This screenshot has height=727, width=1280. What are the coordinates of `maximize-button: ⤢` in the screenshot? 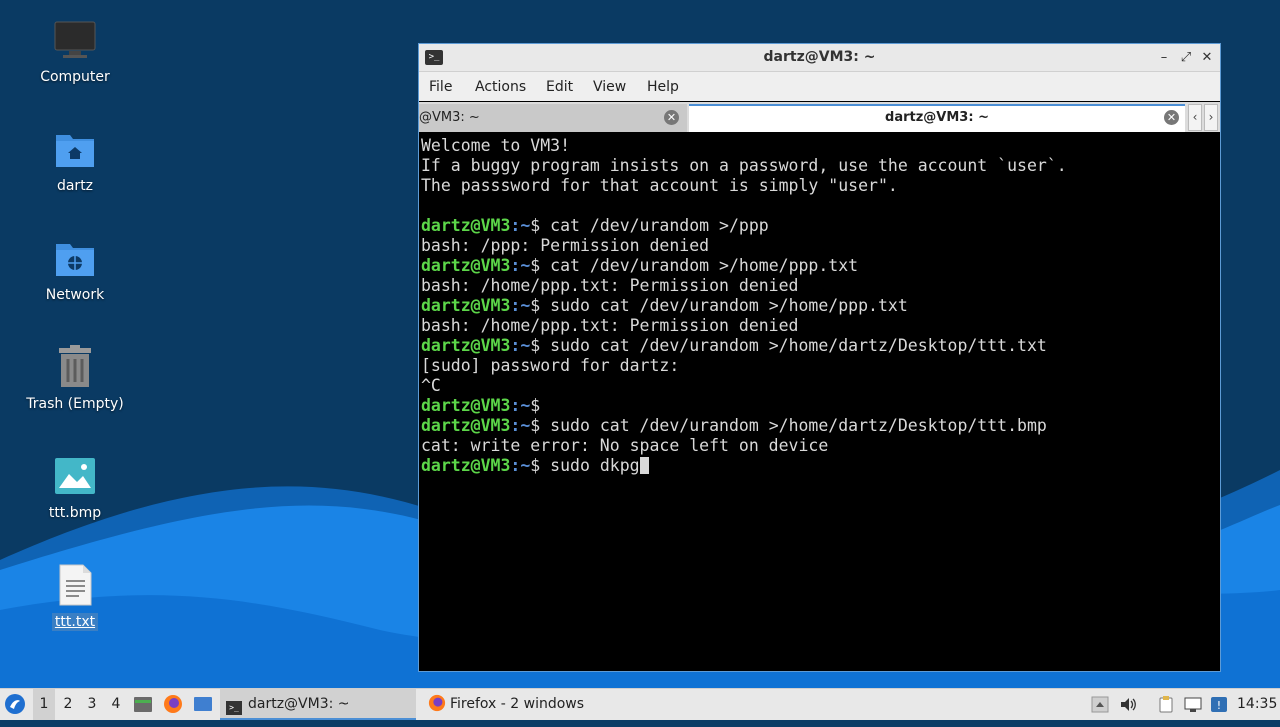 It's located at (1186, 58).